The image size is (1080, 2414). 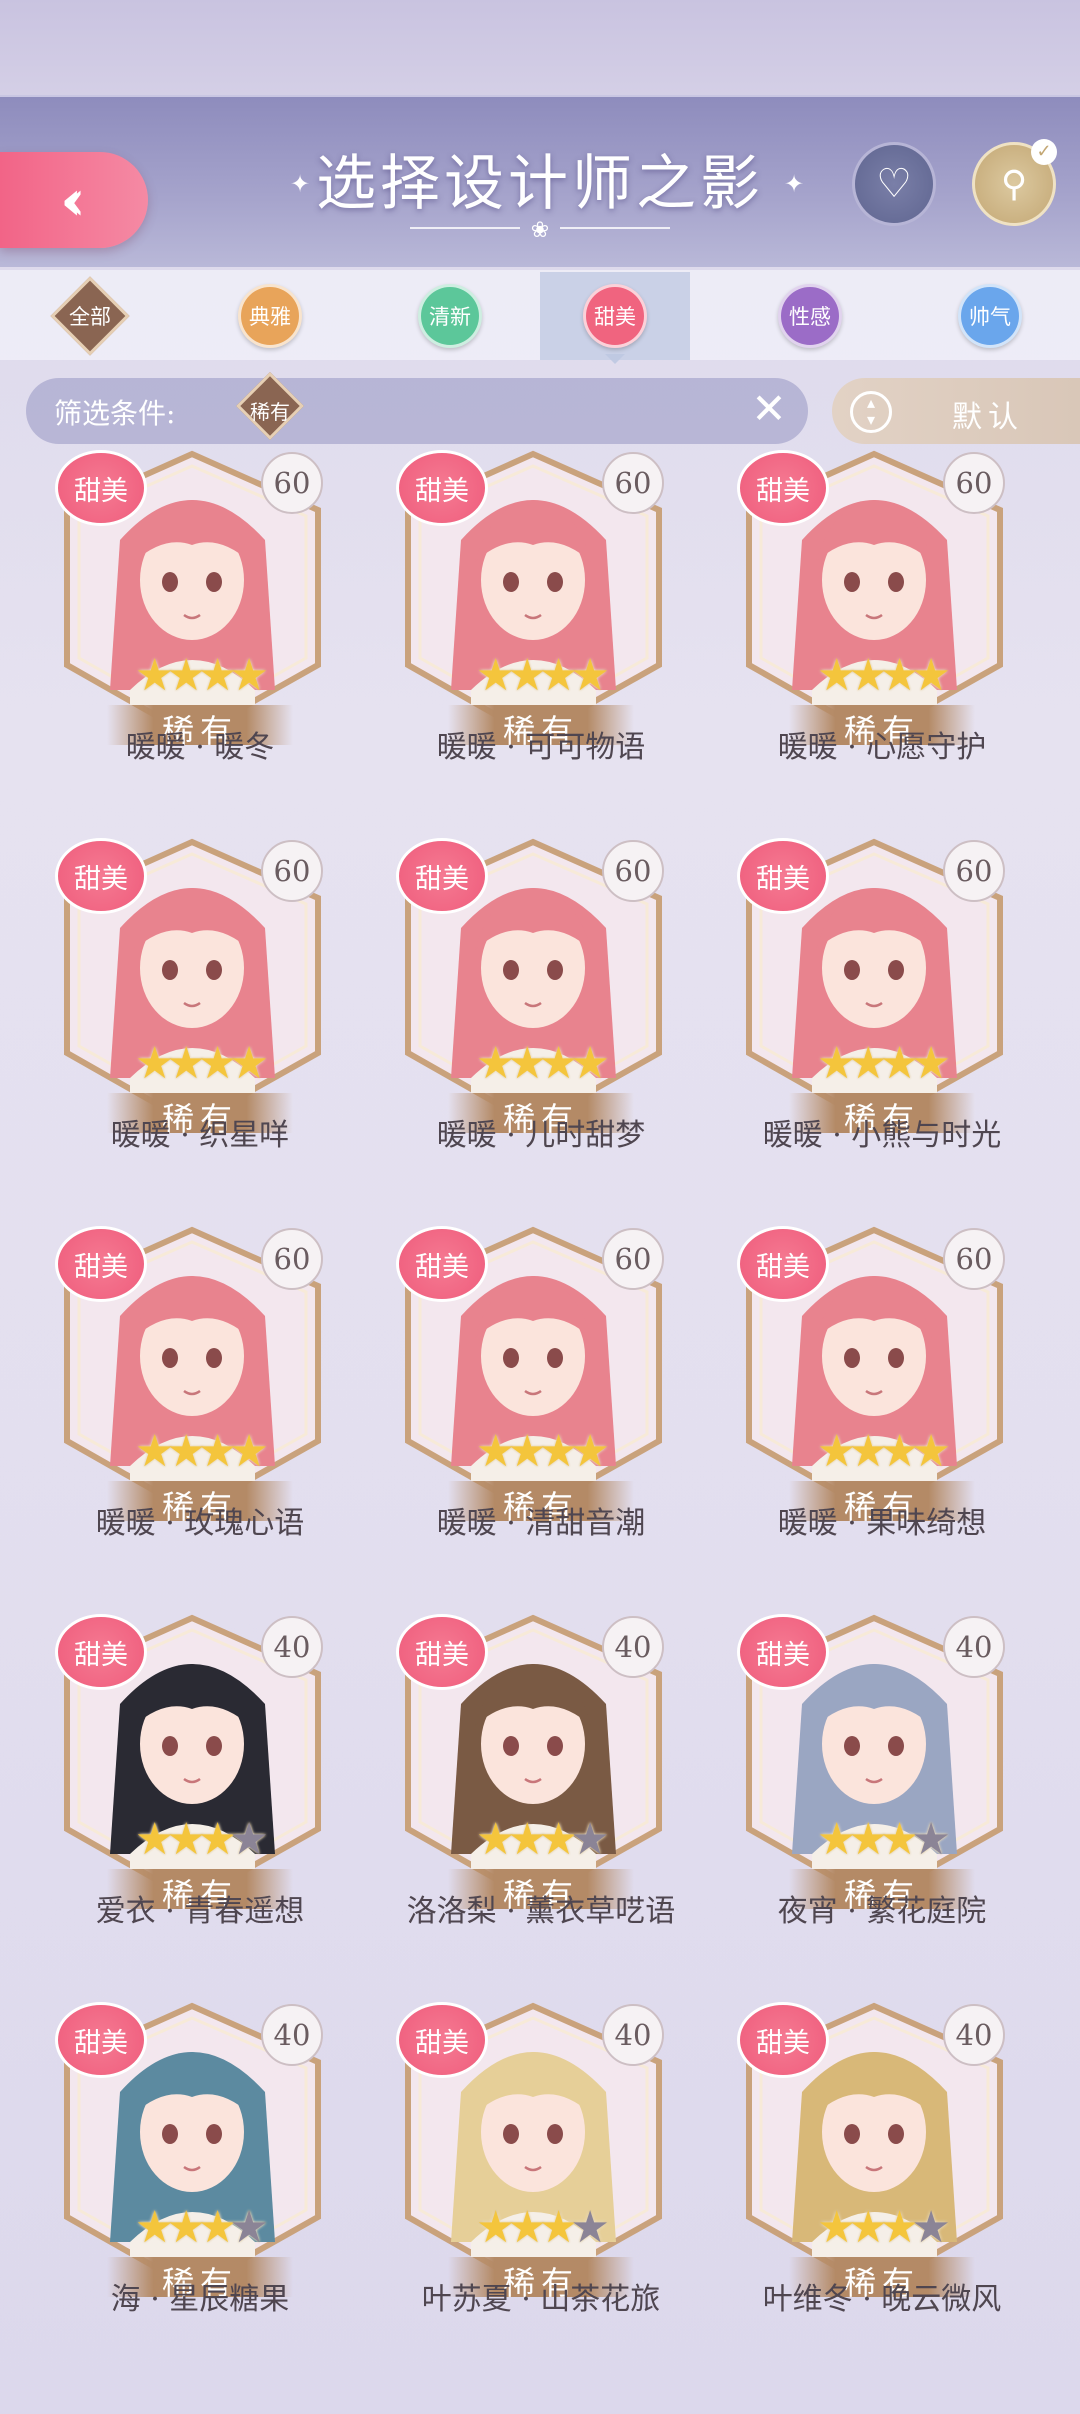 I want to click on tab-label: 全部, so click(x=90, y=317).